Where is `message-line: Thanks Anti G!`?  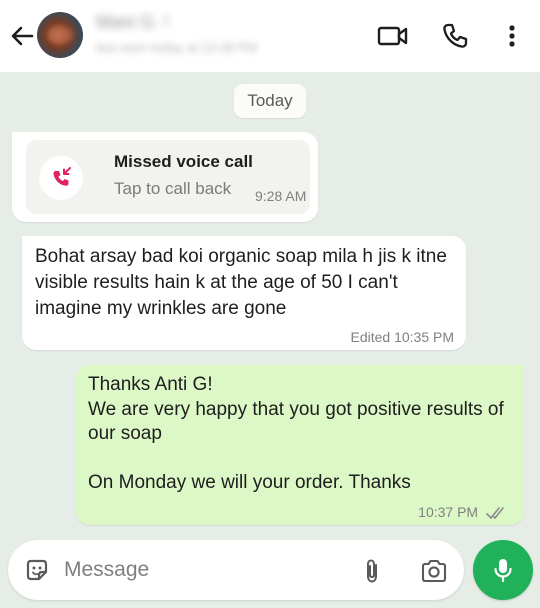
message-line: Thanks Anti G! is located at coordinates (150, 384).